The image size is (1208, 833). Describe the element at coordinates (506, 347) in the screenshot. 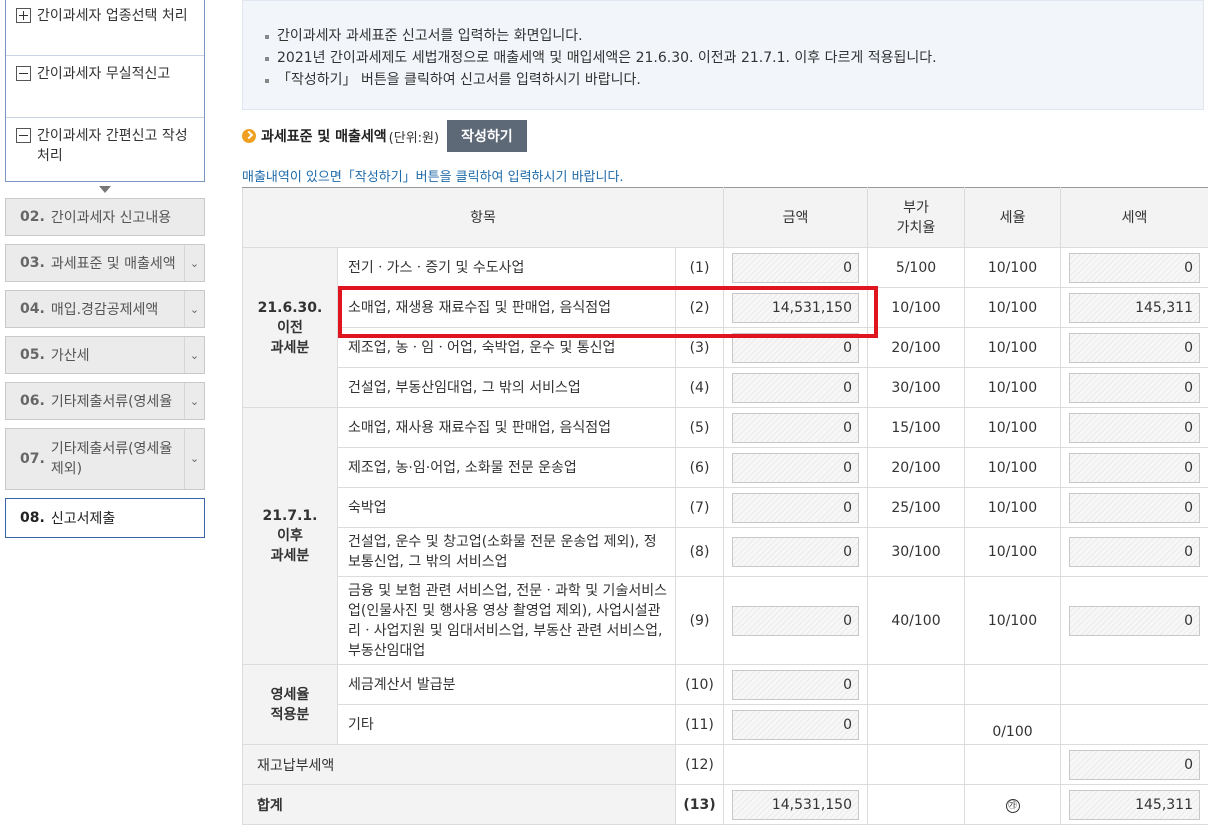

I see `row-item: 제조업, 농ㆍ임ㆍ어업, 숙박업, 운수 및 통신업` at that location.